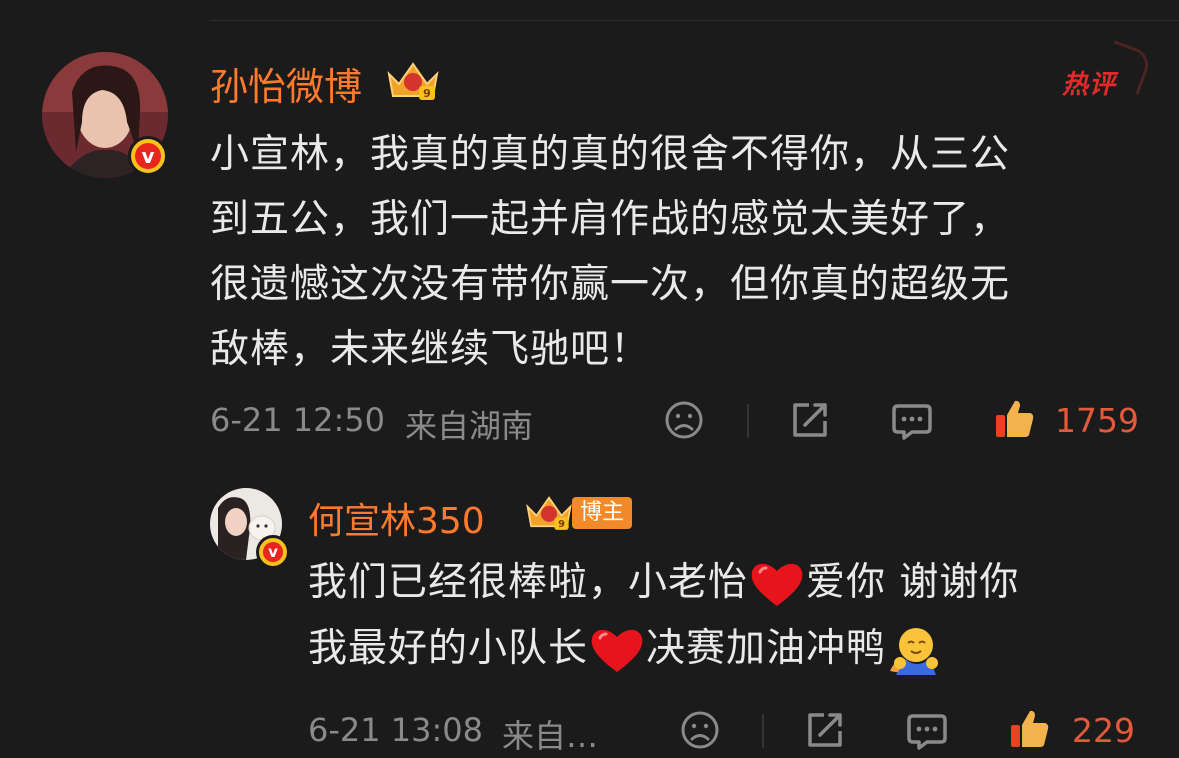 The height and width of the screenshot is (758, 1179). Describe the element at coordinates (1103, 730) in the screenshot. I see `like-count: 229` at that location.